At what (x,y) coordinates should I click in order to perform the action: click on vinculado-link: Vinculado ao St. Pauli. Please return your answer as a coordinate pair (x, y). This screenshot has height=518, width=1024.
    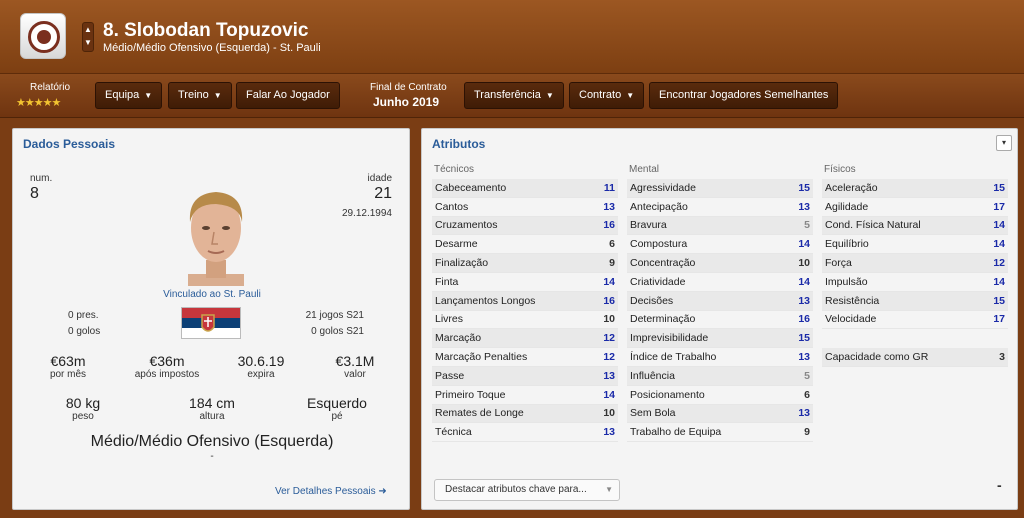
    Looking at the image, I should click on (212, 294).